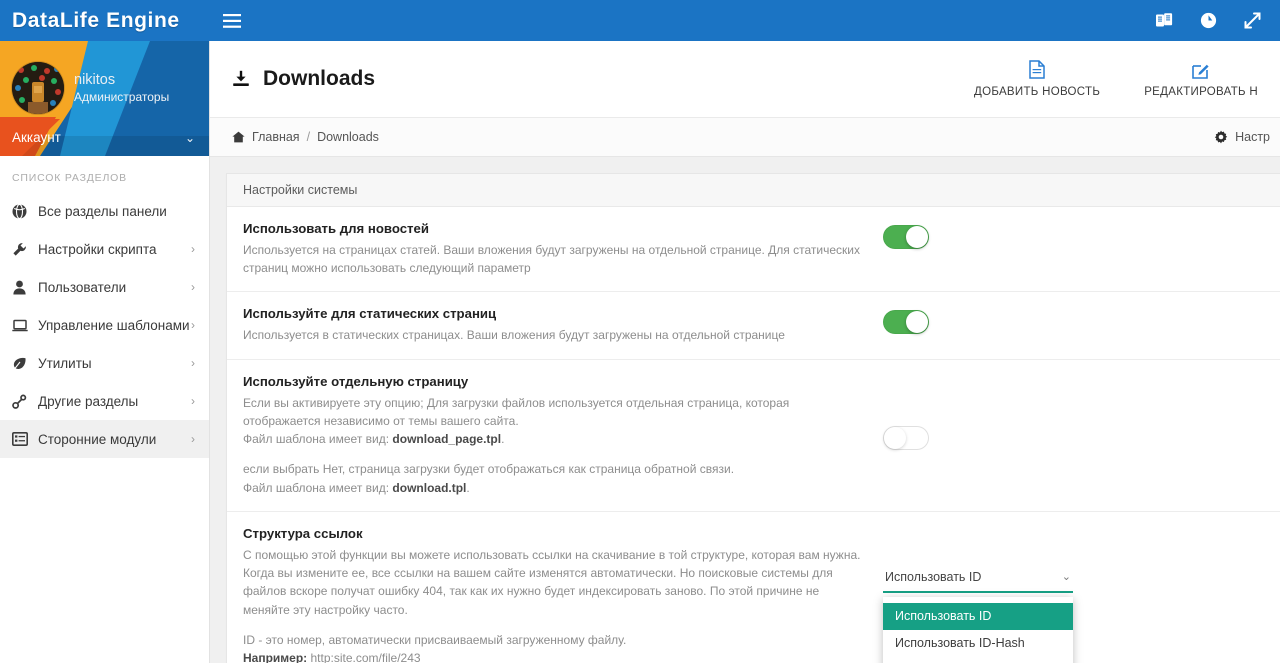 The height and width of the screenshot is (663, 1280). I want to click on select-option-use-file-name: Использовать Название файла, so click(978, 660).